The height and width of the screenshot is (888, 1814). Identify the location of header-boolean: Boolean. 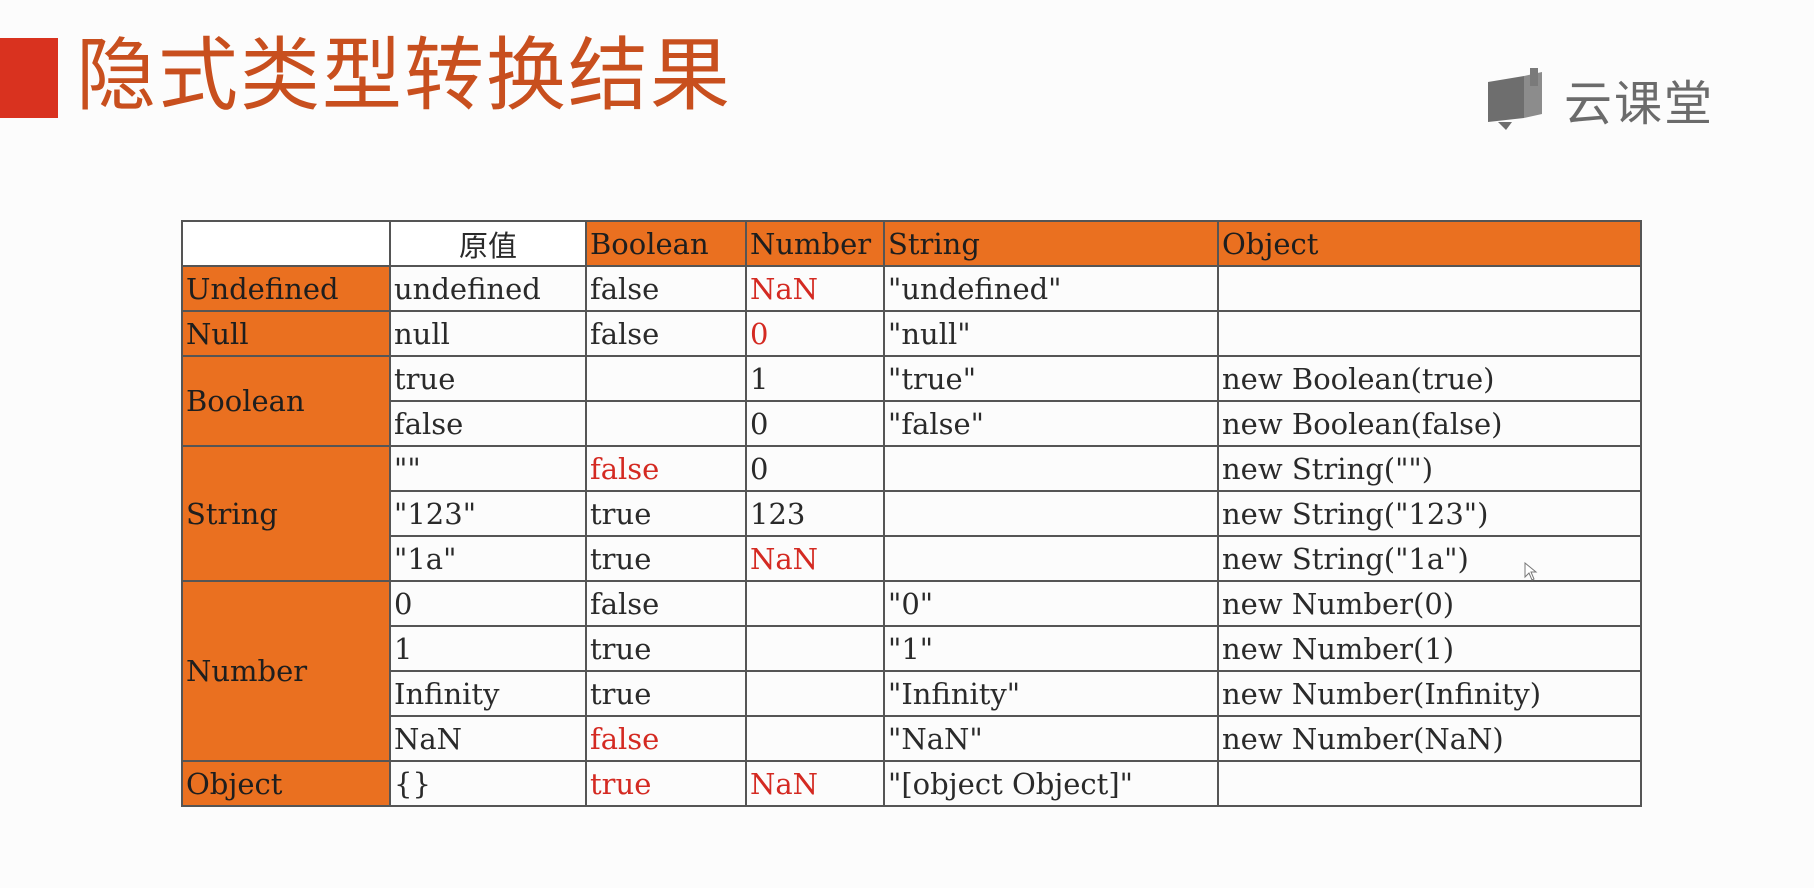
(666, 243).